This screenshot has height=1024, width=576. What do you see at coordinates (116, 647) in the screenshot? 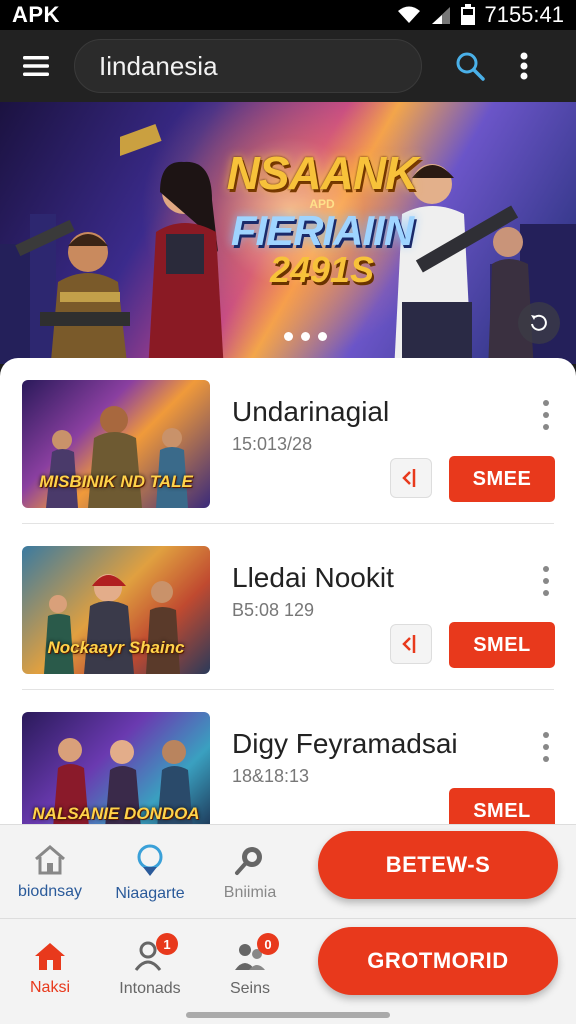
I see `thumbnail-caption: Nockaayr Shainc` at bounding box center [116, 647].